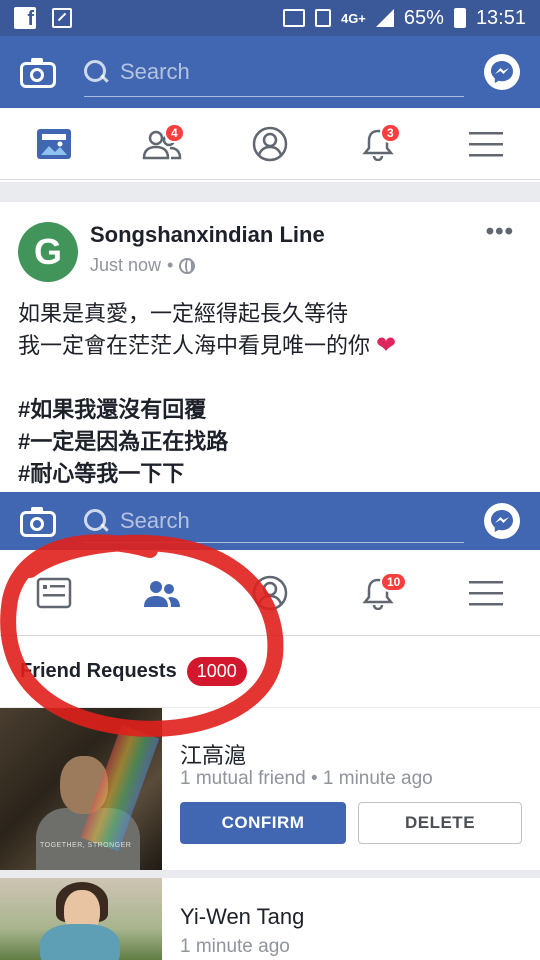 The height and width of the screenshot is (960, 540). What do you see at coordinates (62, 18) in the screenshot?
I see `picture-in-picture-icon` at bounding box center [62, 18].